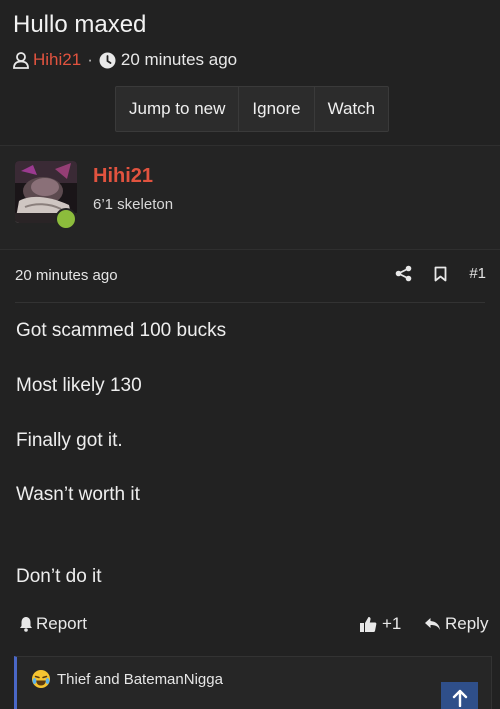 The height and width of the screenshot is (709, 500). Describe the element at coordinates (121, 330) in the screenshot. I see `post-body-line: Got scammed 100 bucks` at that location.